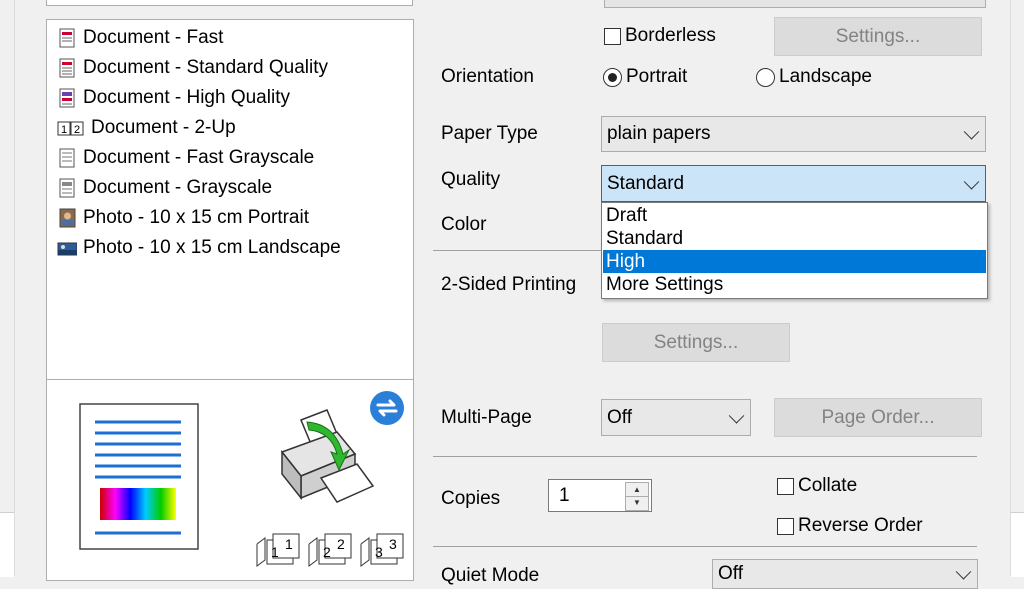  What do you see at coordinates (794, 284) in the screenshot?
I see `quality-option-more-settings: More Settings` at bounding box center [794, 284].